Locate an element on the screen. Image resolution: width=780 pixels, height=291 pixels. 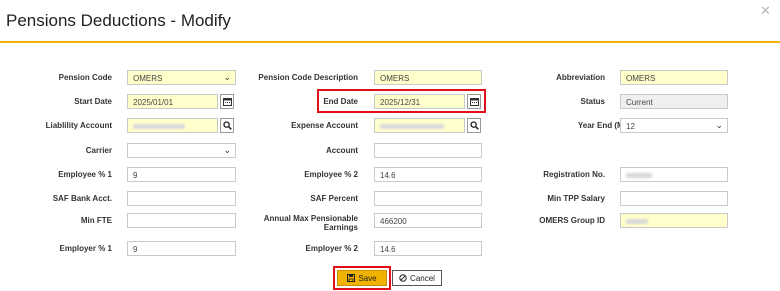
employee-pct-1-input: 9 is located at coordinates (181, 174).